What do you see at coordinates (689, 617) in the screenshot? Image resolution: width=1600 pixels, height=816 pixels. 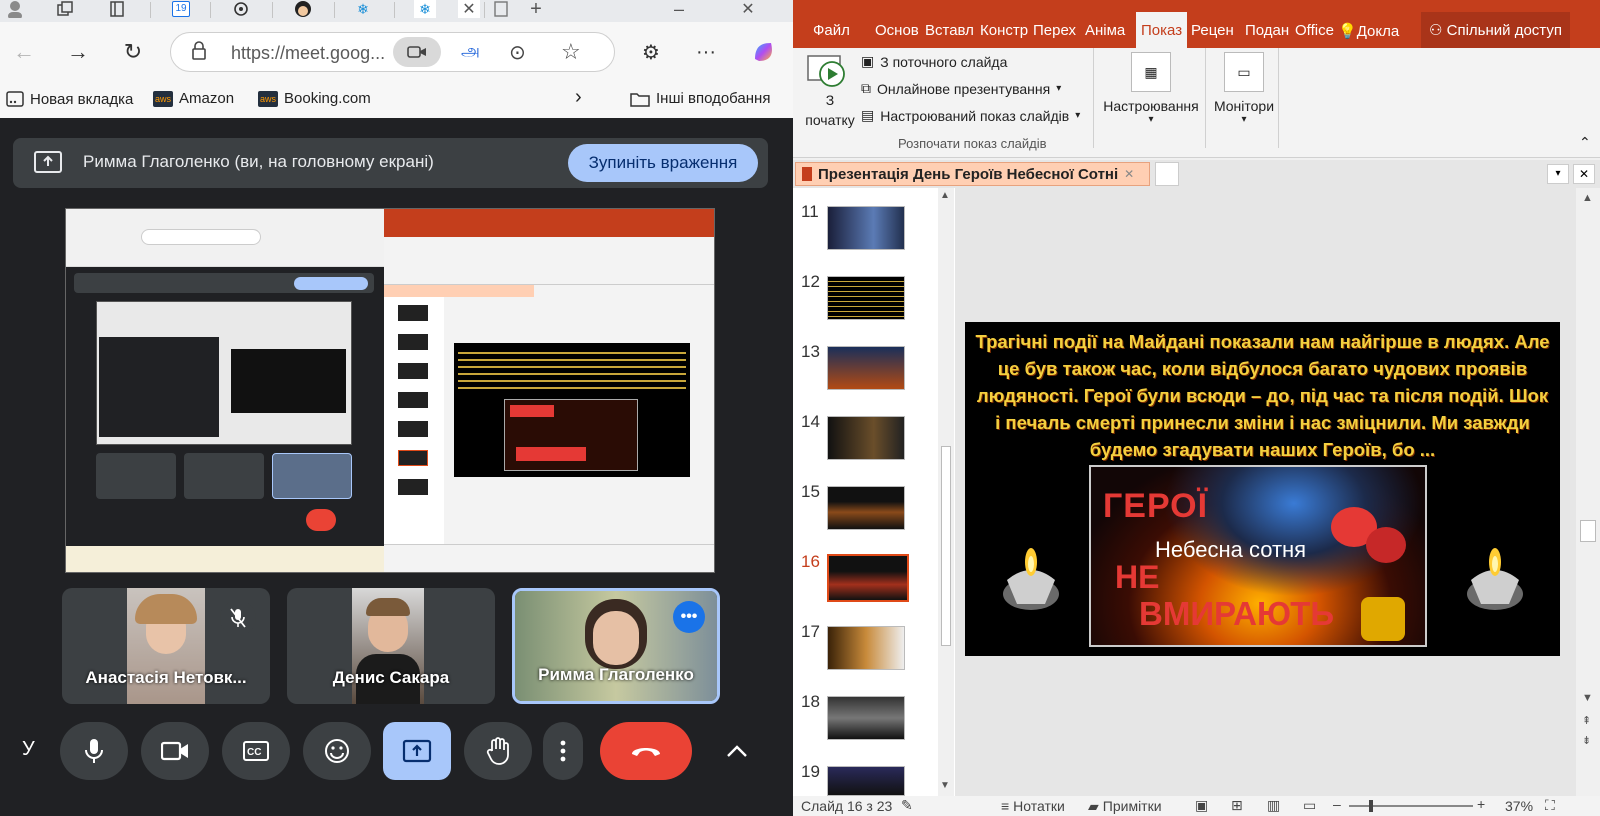 I see `more-options-icon: •••` at bounding box center [689, 617].